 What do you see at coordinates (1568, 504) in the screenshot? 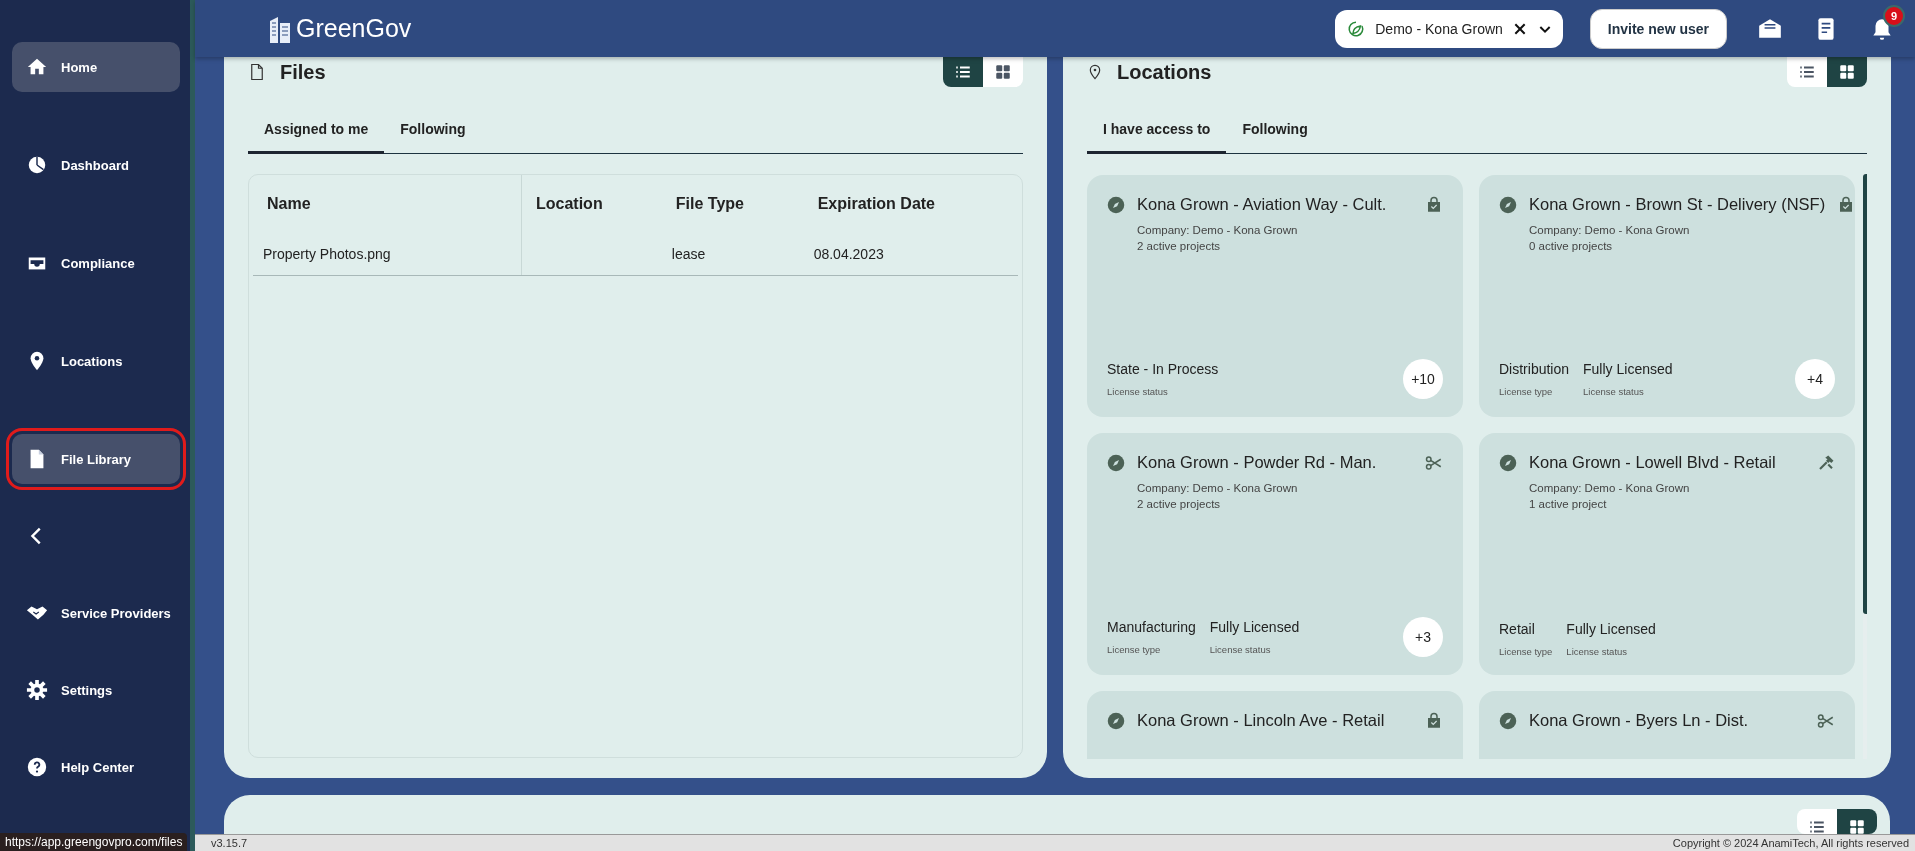
I see `project-count: 1 active project` at bounding box center [1568, 504].